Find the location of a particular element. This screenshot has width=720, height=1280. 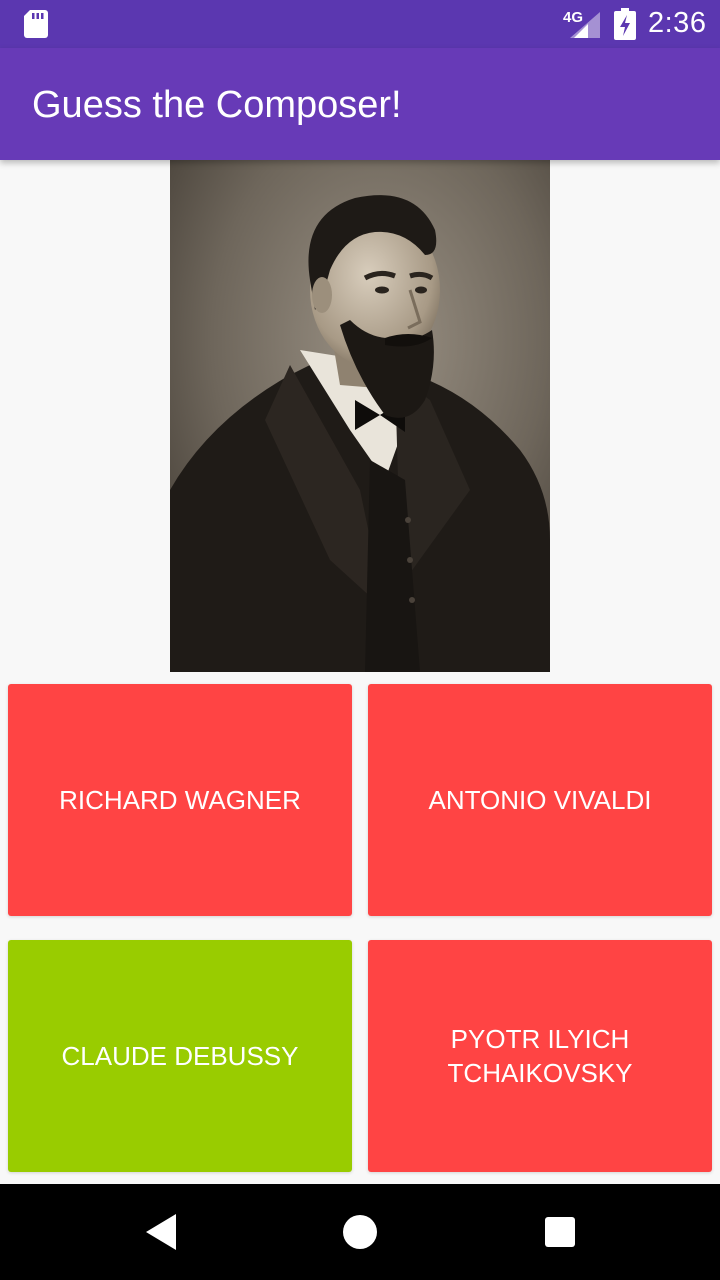

signal-icon is located at coordinates (585, 25).